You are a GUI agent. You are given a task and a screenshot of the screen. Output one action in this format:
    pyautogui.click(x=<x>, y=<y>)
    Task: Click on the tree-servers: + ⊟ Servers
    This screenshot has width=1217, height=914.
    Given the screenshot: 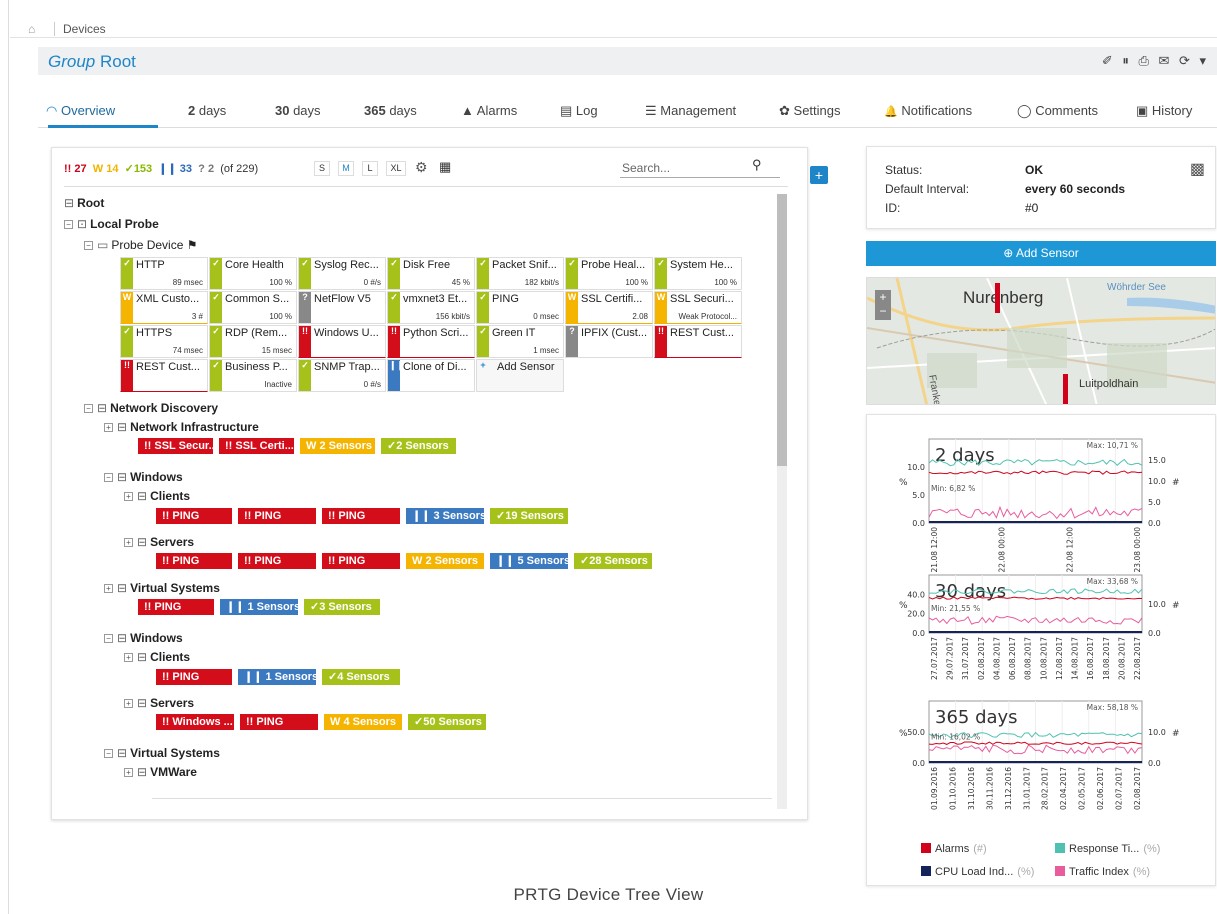 What is the action you would take?
    pyautogui.click(x=159, y=542)
    